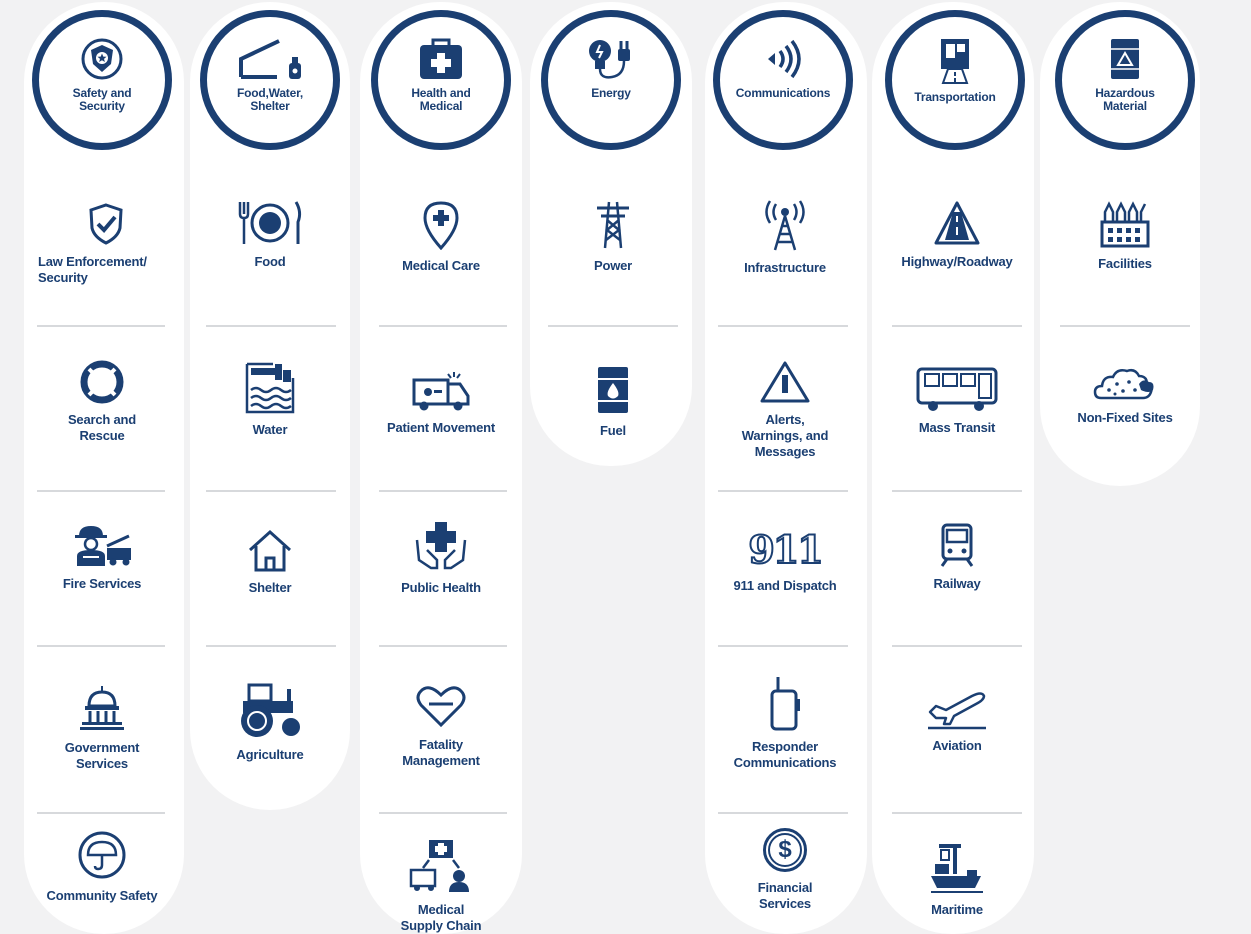  I want to click on police-badge-icon, so click(102, 59).